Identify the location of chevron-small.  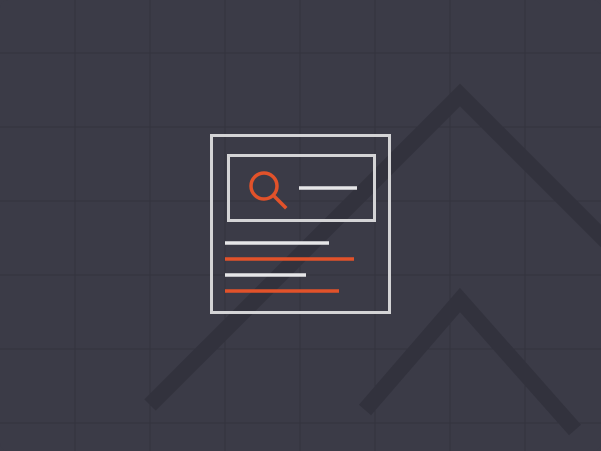
(469, 361).